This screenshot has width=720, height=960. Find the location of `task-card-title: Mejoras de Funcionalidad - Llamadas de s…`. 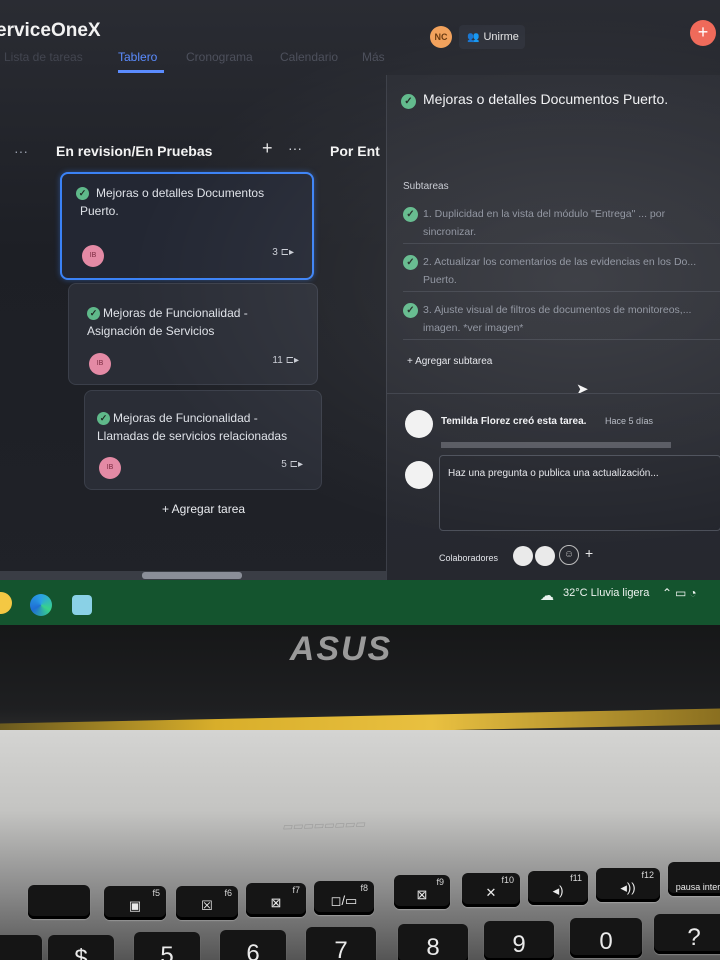

task-card-title: Mejoras de Funcionalidad - Llamadas de s… is located at coordinates (192, 427).